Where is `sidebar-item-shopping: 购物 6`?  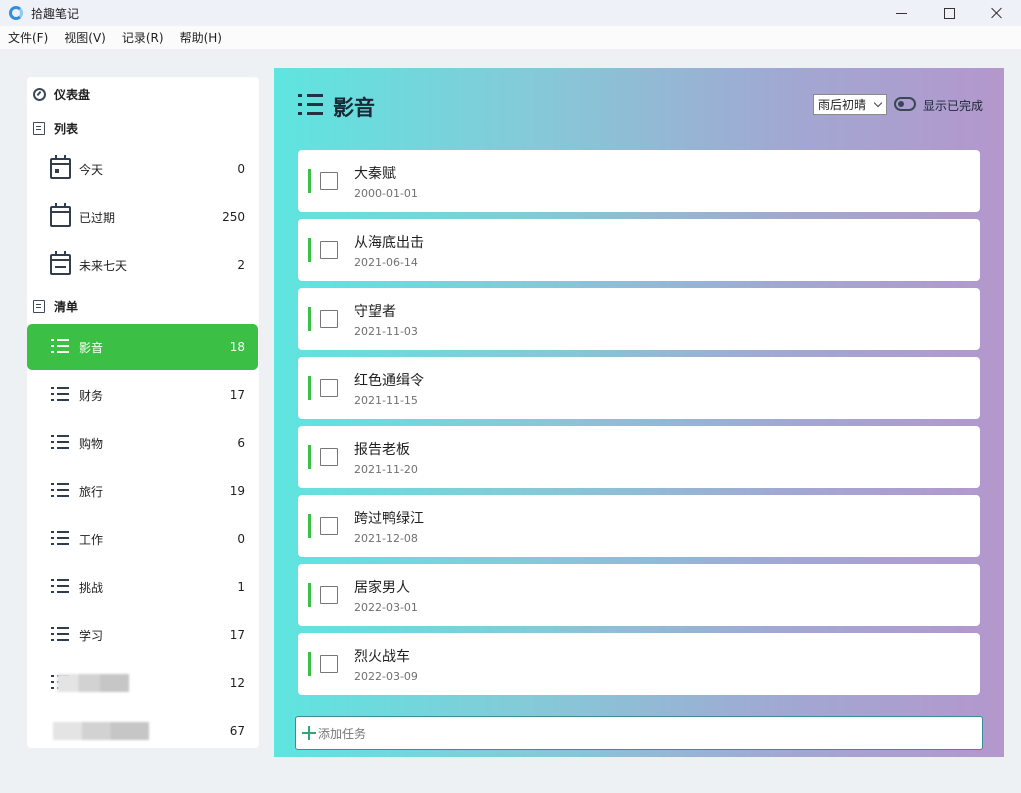 sidebar-item-shopping: 购物 6 is located at coordinates (142, 443).